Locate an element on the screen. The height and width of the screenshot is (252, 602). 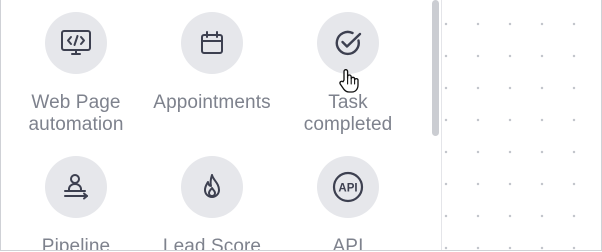
trigger-pipeline: Pipeline is located at coordinates (76, 203).